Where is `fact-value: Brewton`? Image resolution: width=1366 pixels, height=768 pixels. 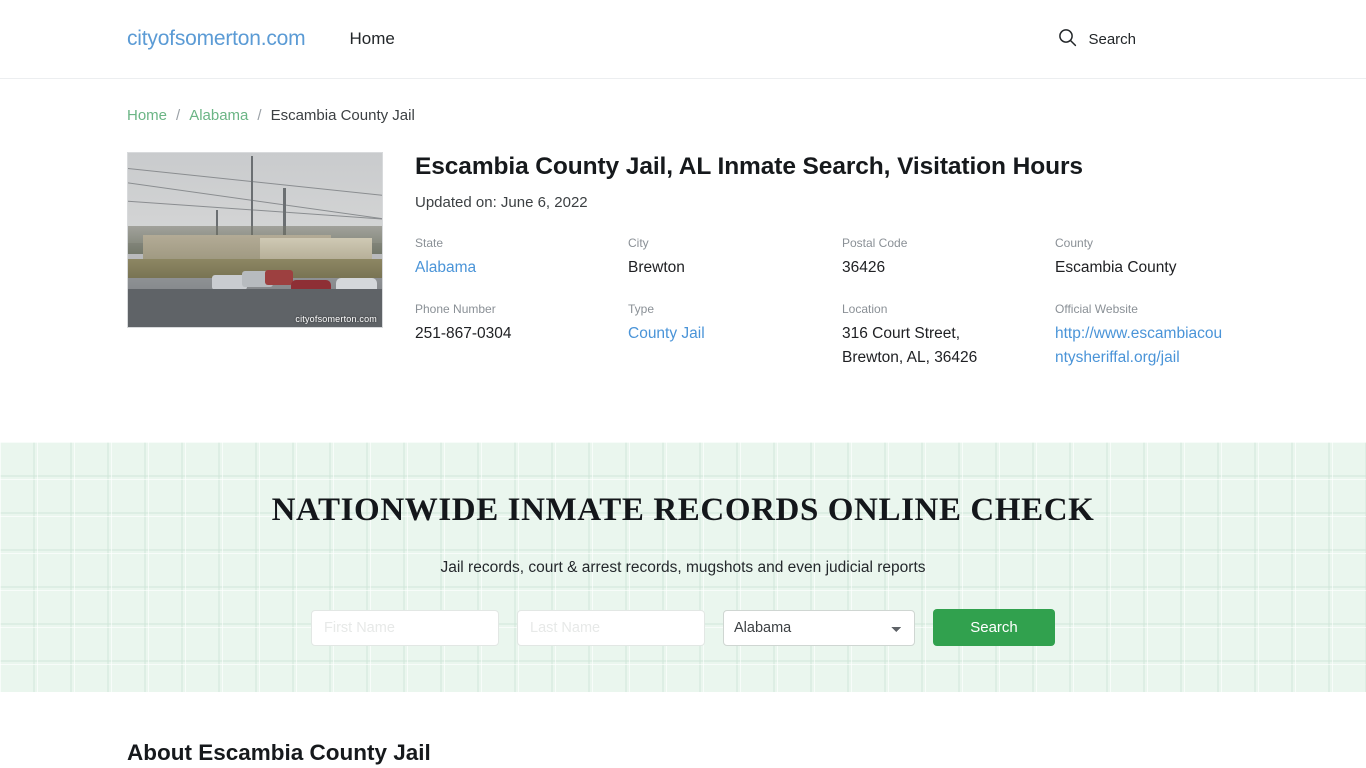
fact-value: Brewton is located at coordinates (656, 268).